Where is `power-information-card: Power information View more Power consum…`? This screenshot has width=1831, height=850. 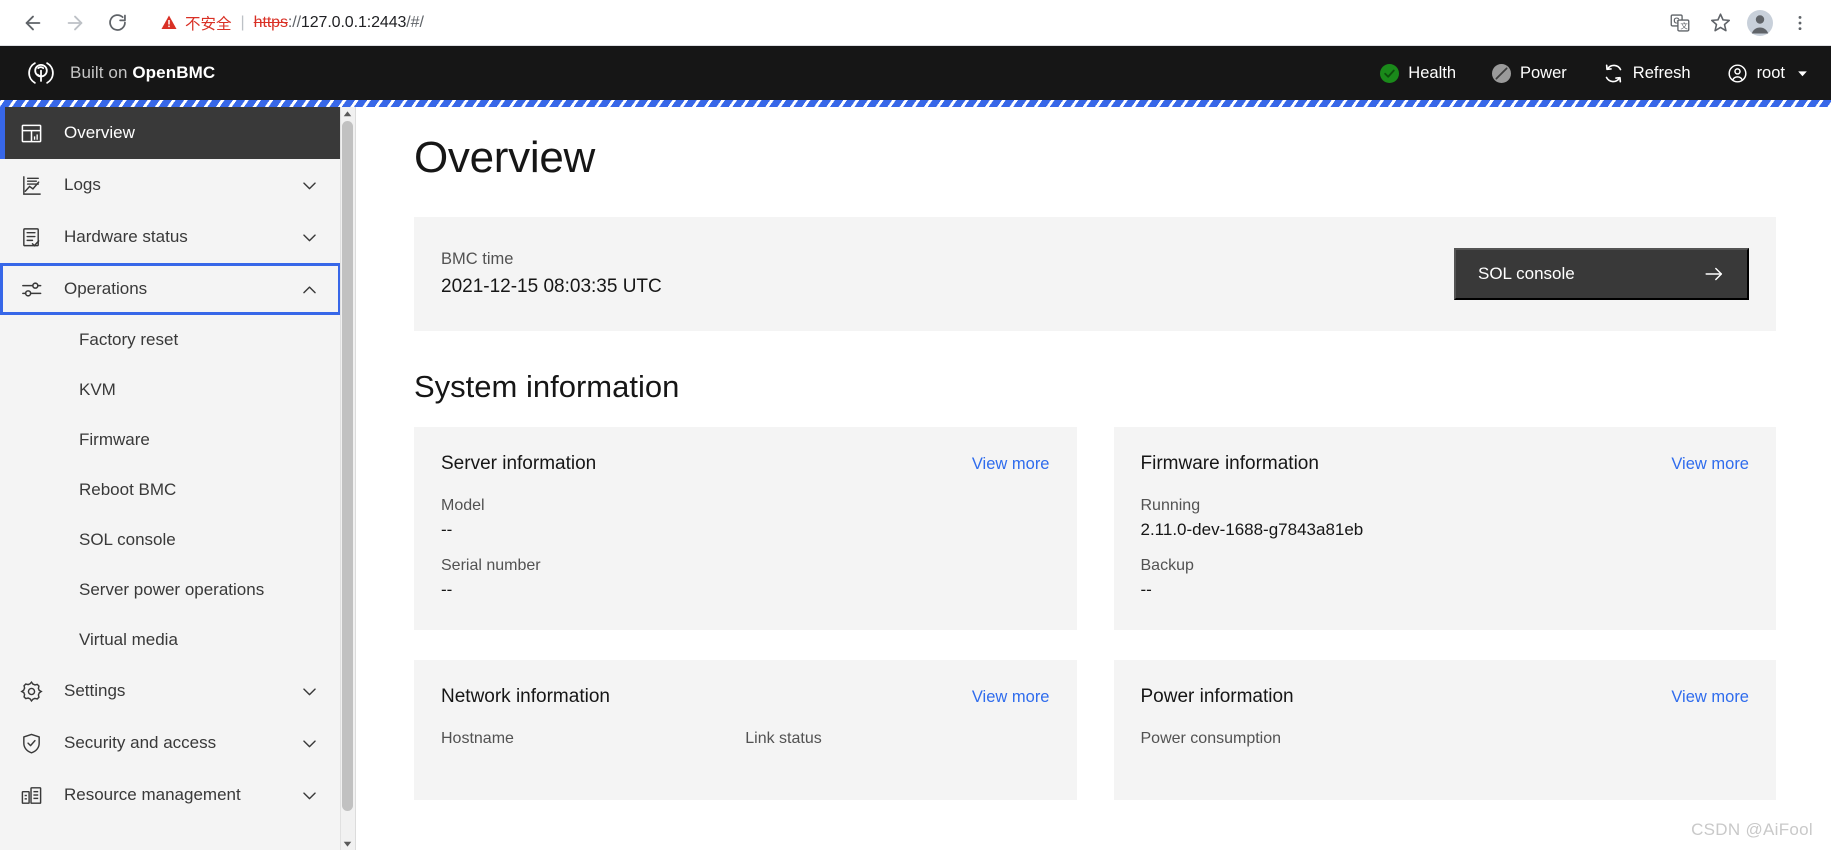
power-information-card: Power information View more Power consum… is located at coordinates (1444, 730).